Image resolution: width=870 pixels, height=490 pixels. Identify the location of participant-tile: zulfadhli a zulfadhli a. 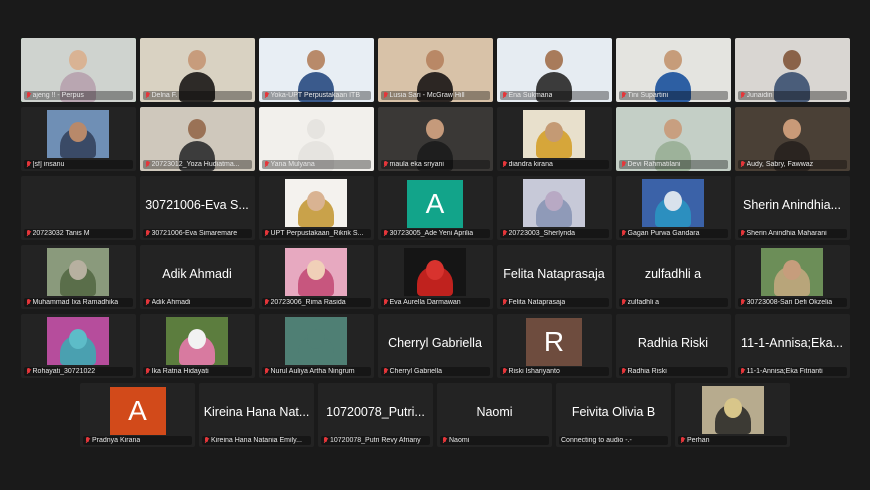
(673, 277).